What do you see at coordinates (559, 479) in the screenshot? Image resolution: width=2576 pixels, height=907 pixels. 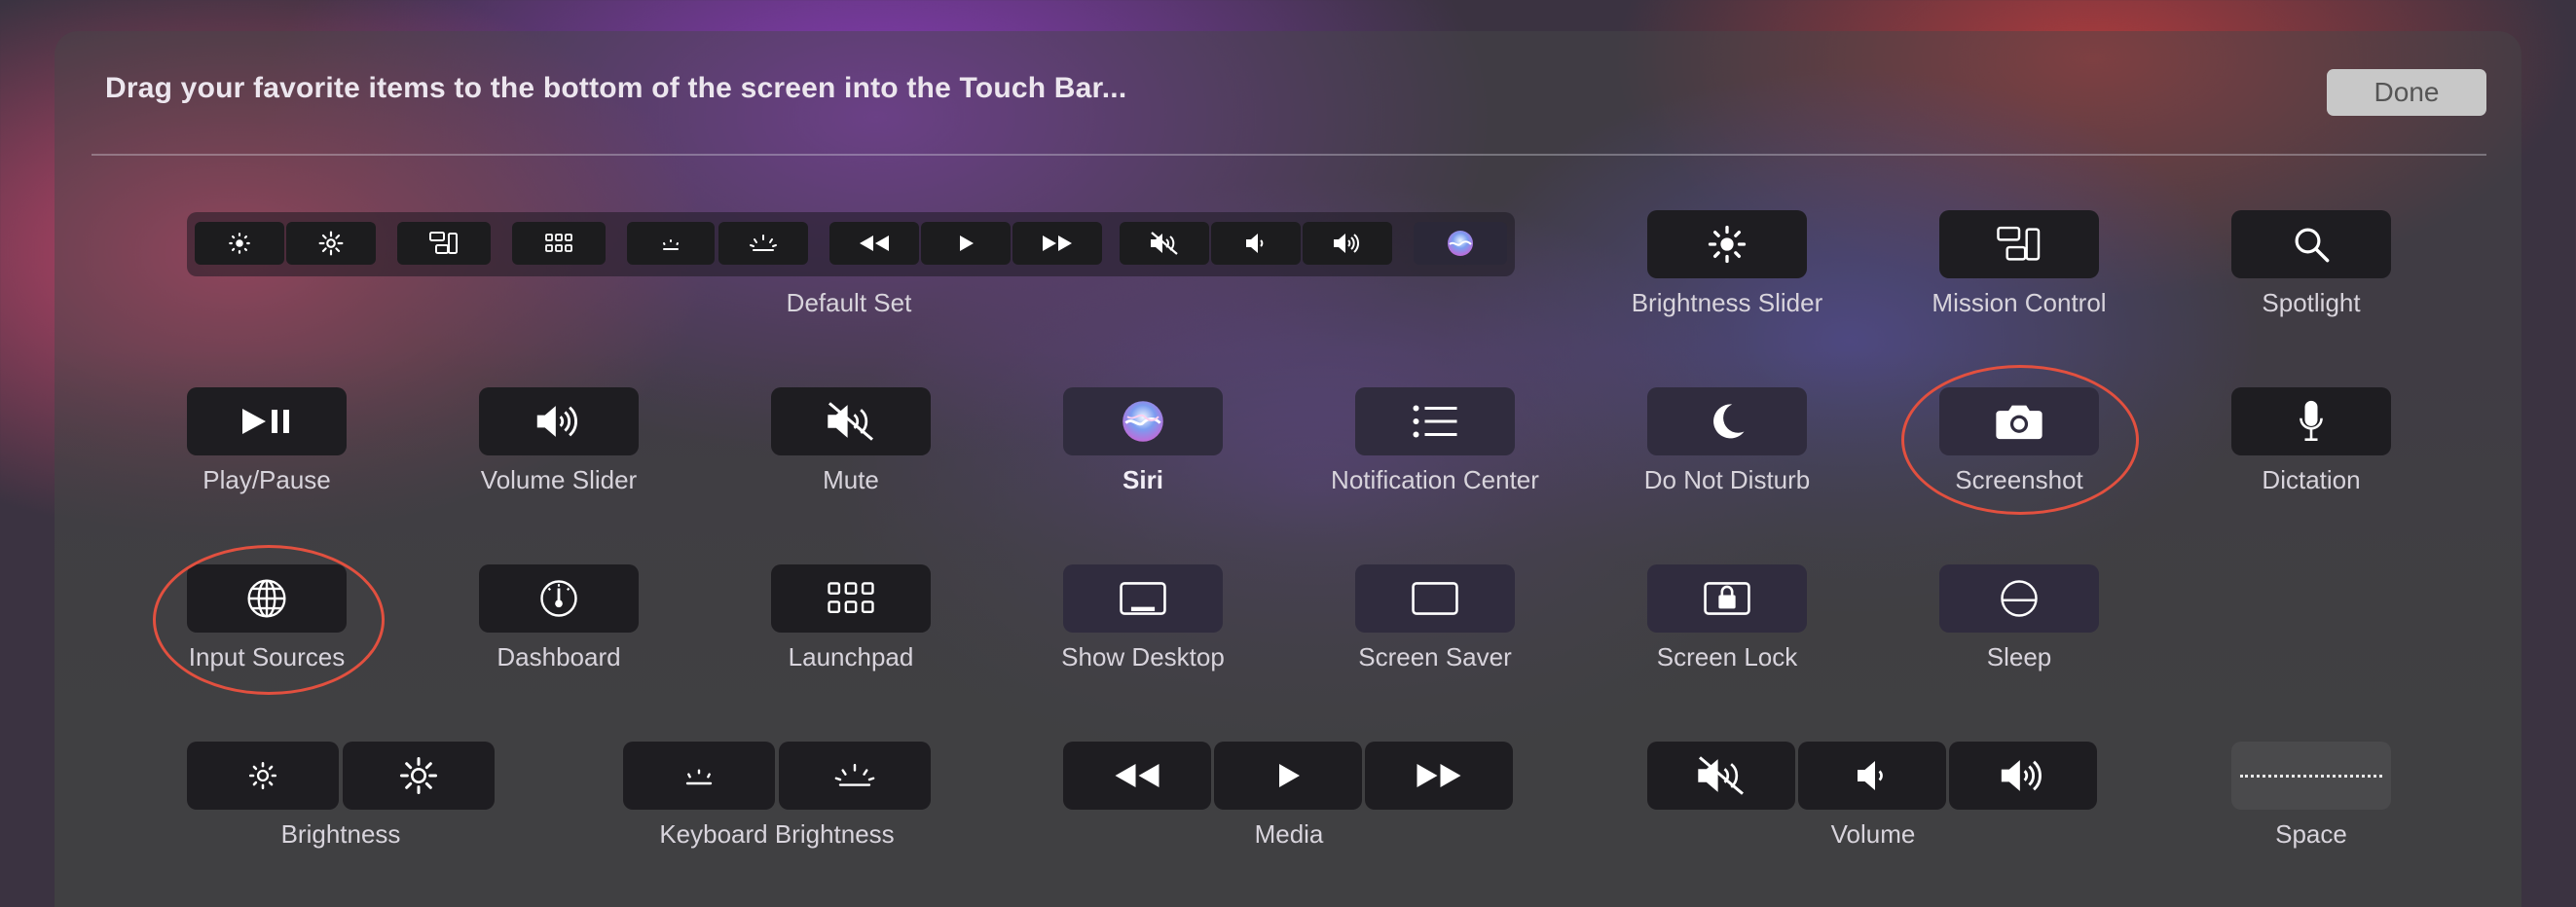 I see `volume-slider-label: Volume Slider` at bounding box center [559, 479].